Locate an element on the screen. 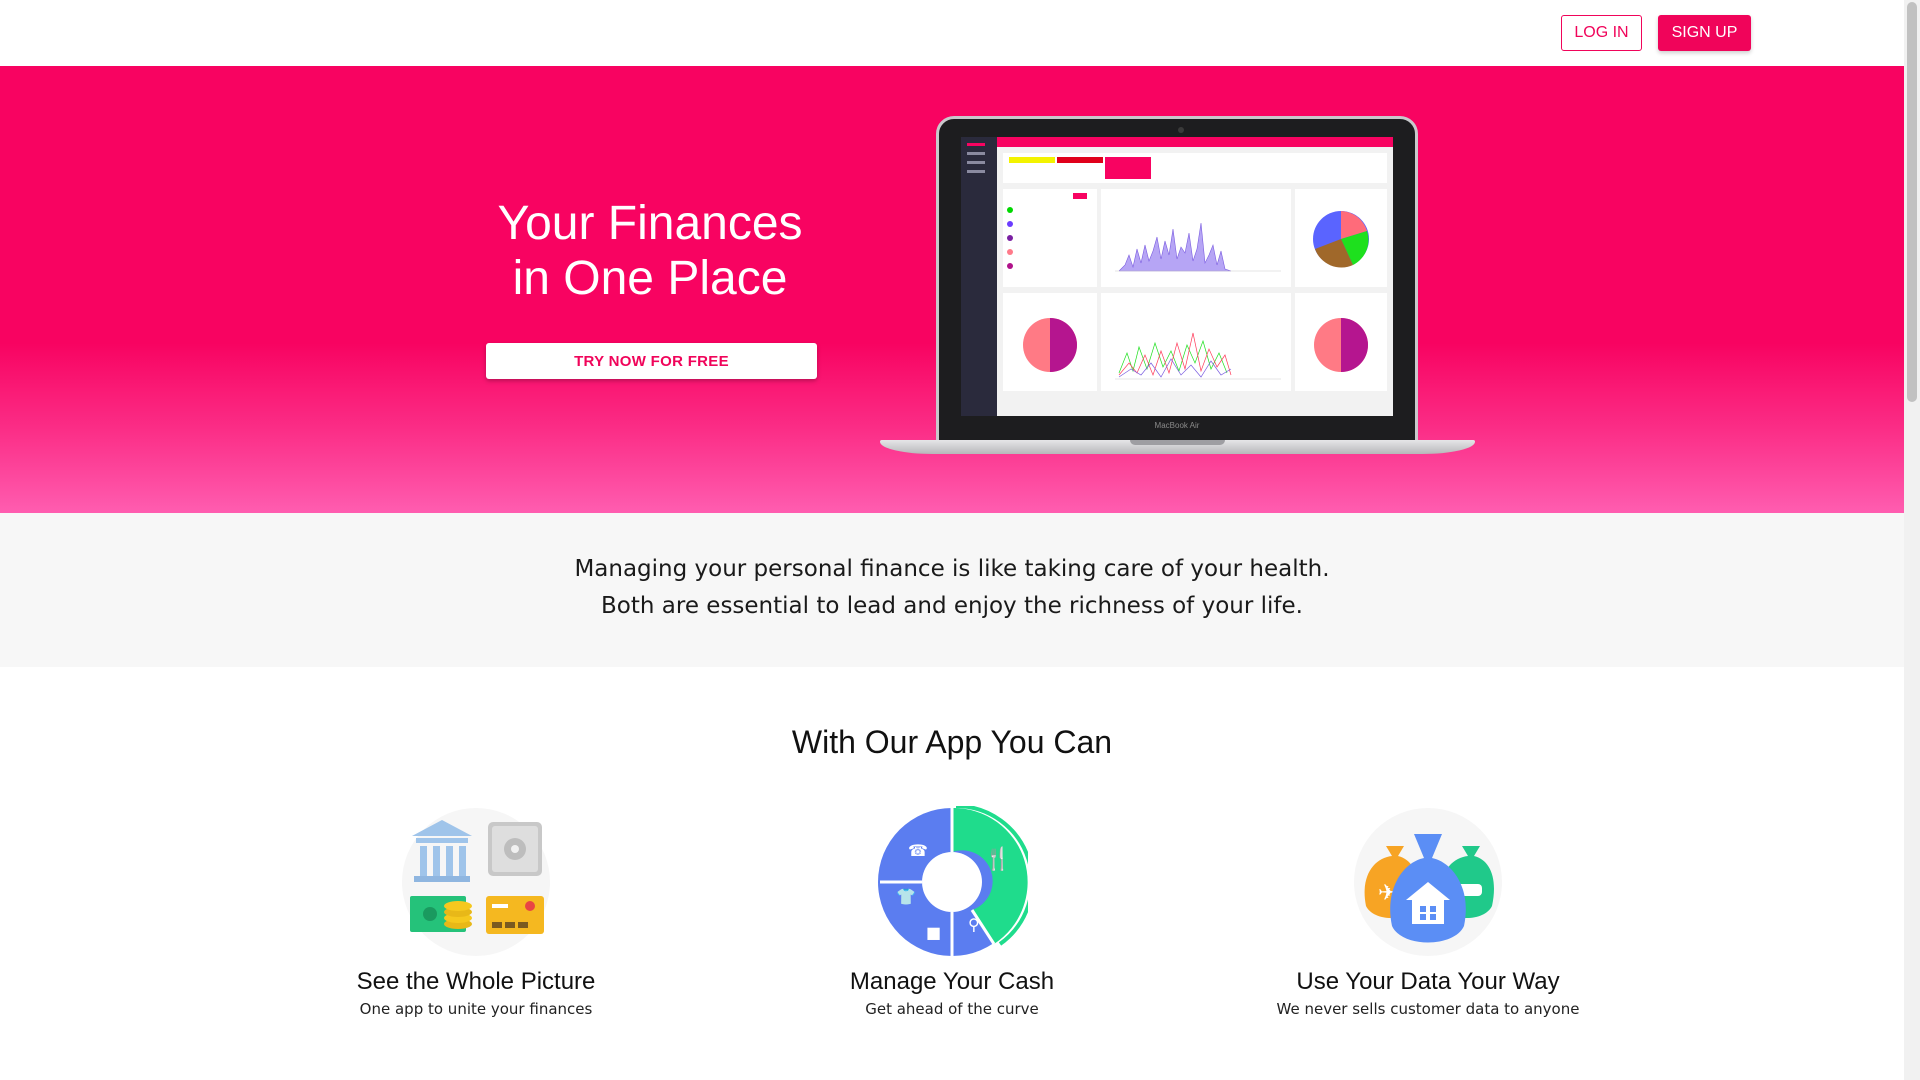 Image resolution: width=1920 pixels, height=1080 pixels. hero-title-line-2: in One Place is located at coordinates (650, 278).